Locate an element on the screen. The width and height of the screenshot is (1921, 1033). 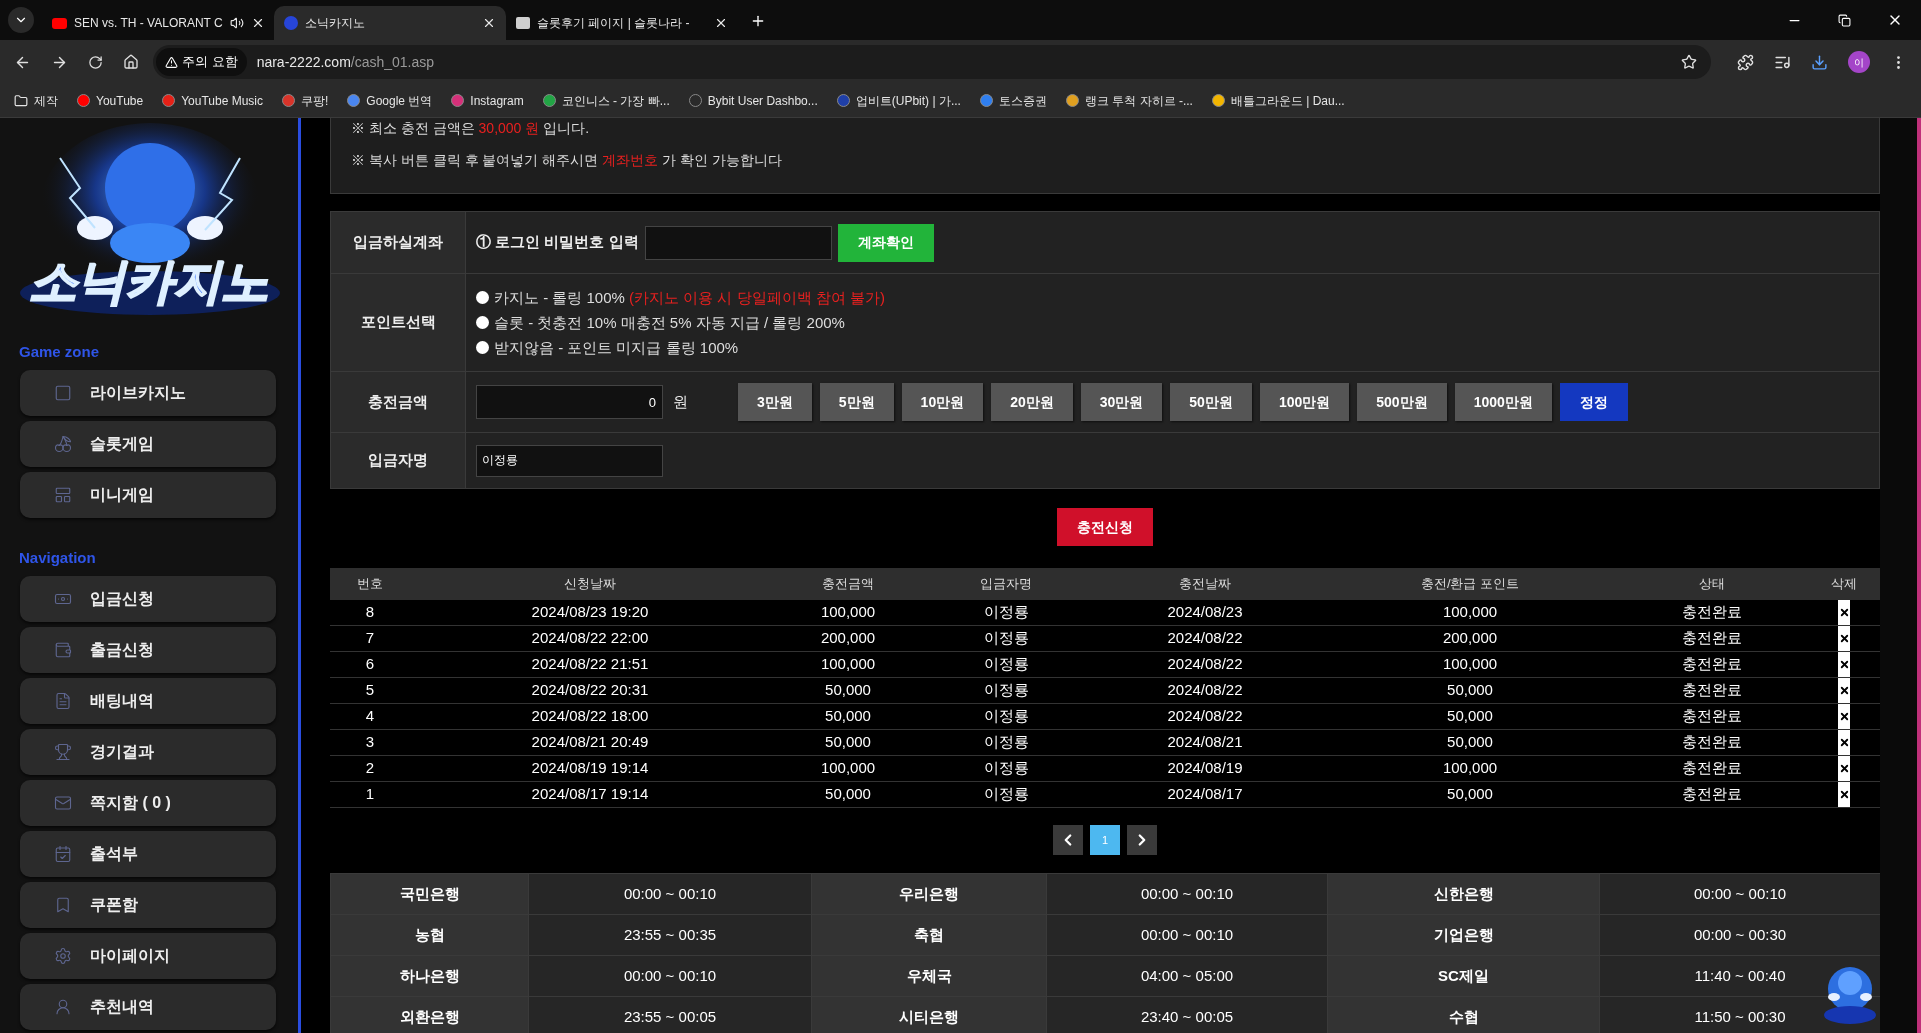
bookmark: 토스증권 is located at coordinates (1013, 100).